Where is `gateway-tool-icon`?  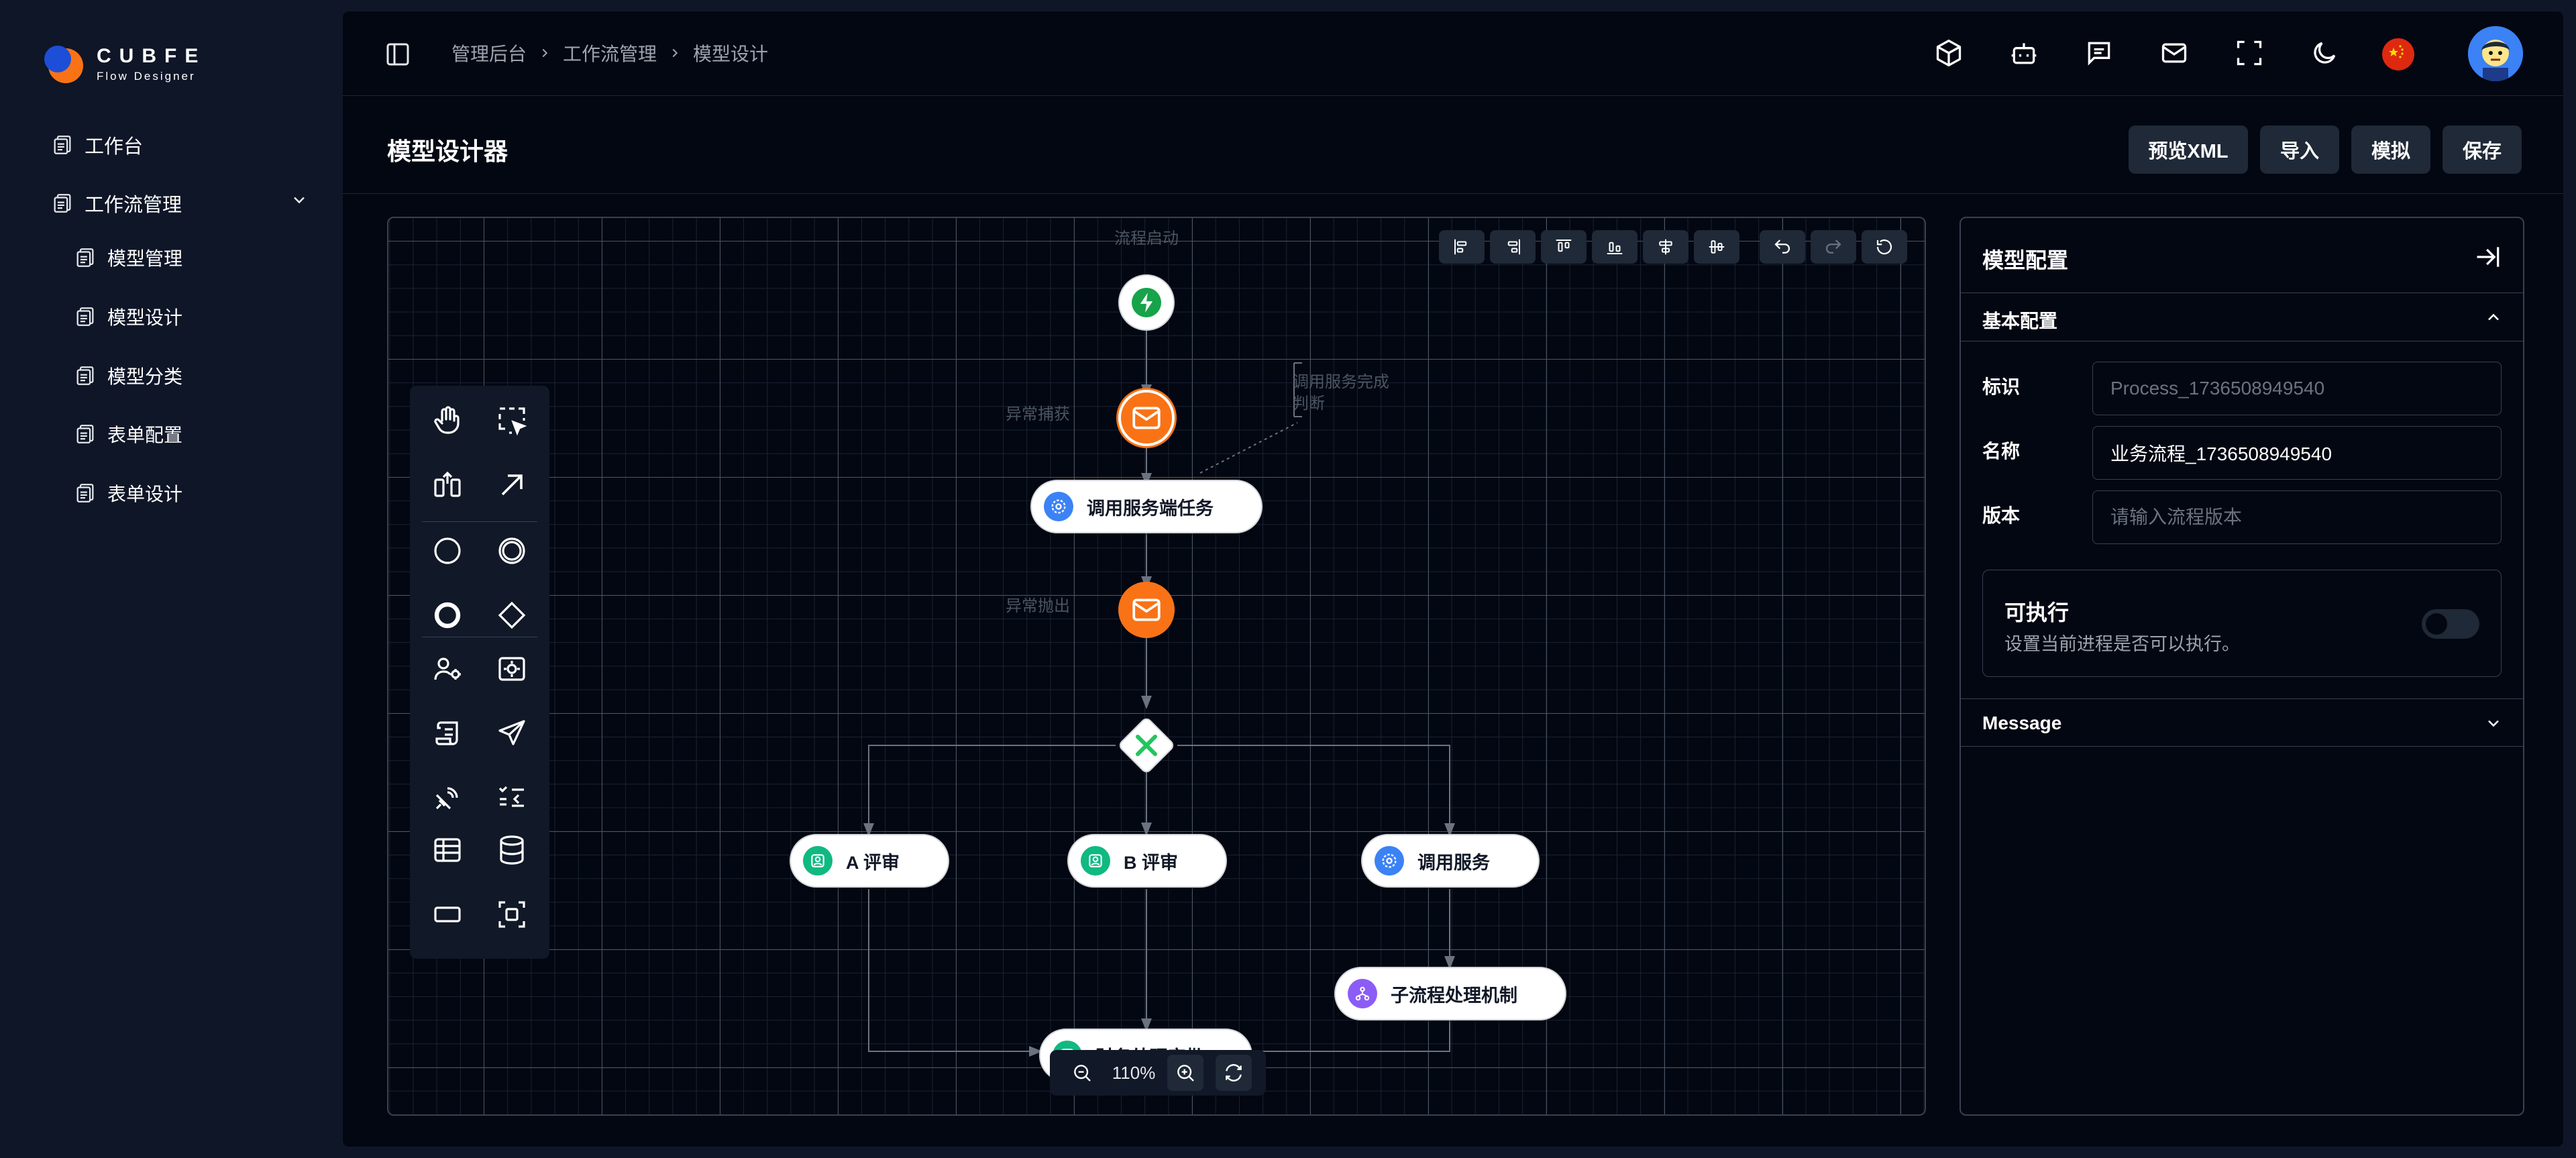
gateway-tool-icon is located at coordinates (512, 615).